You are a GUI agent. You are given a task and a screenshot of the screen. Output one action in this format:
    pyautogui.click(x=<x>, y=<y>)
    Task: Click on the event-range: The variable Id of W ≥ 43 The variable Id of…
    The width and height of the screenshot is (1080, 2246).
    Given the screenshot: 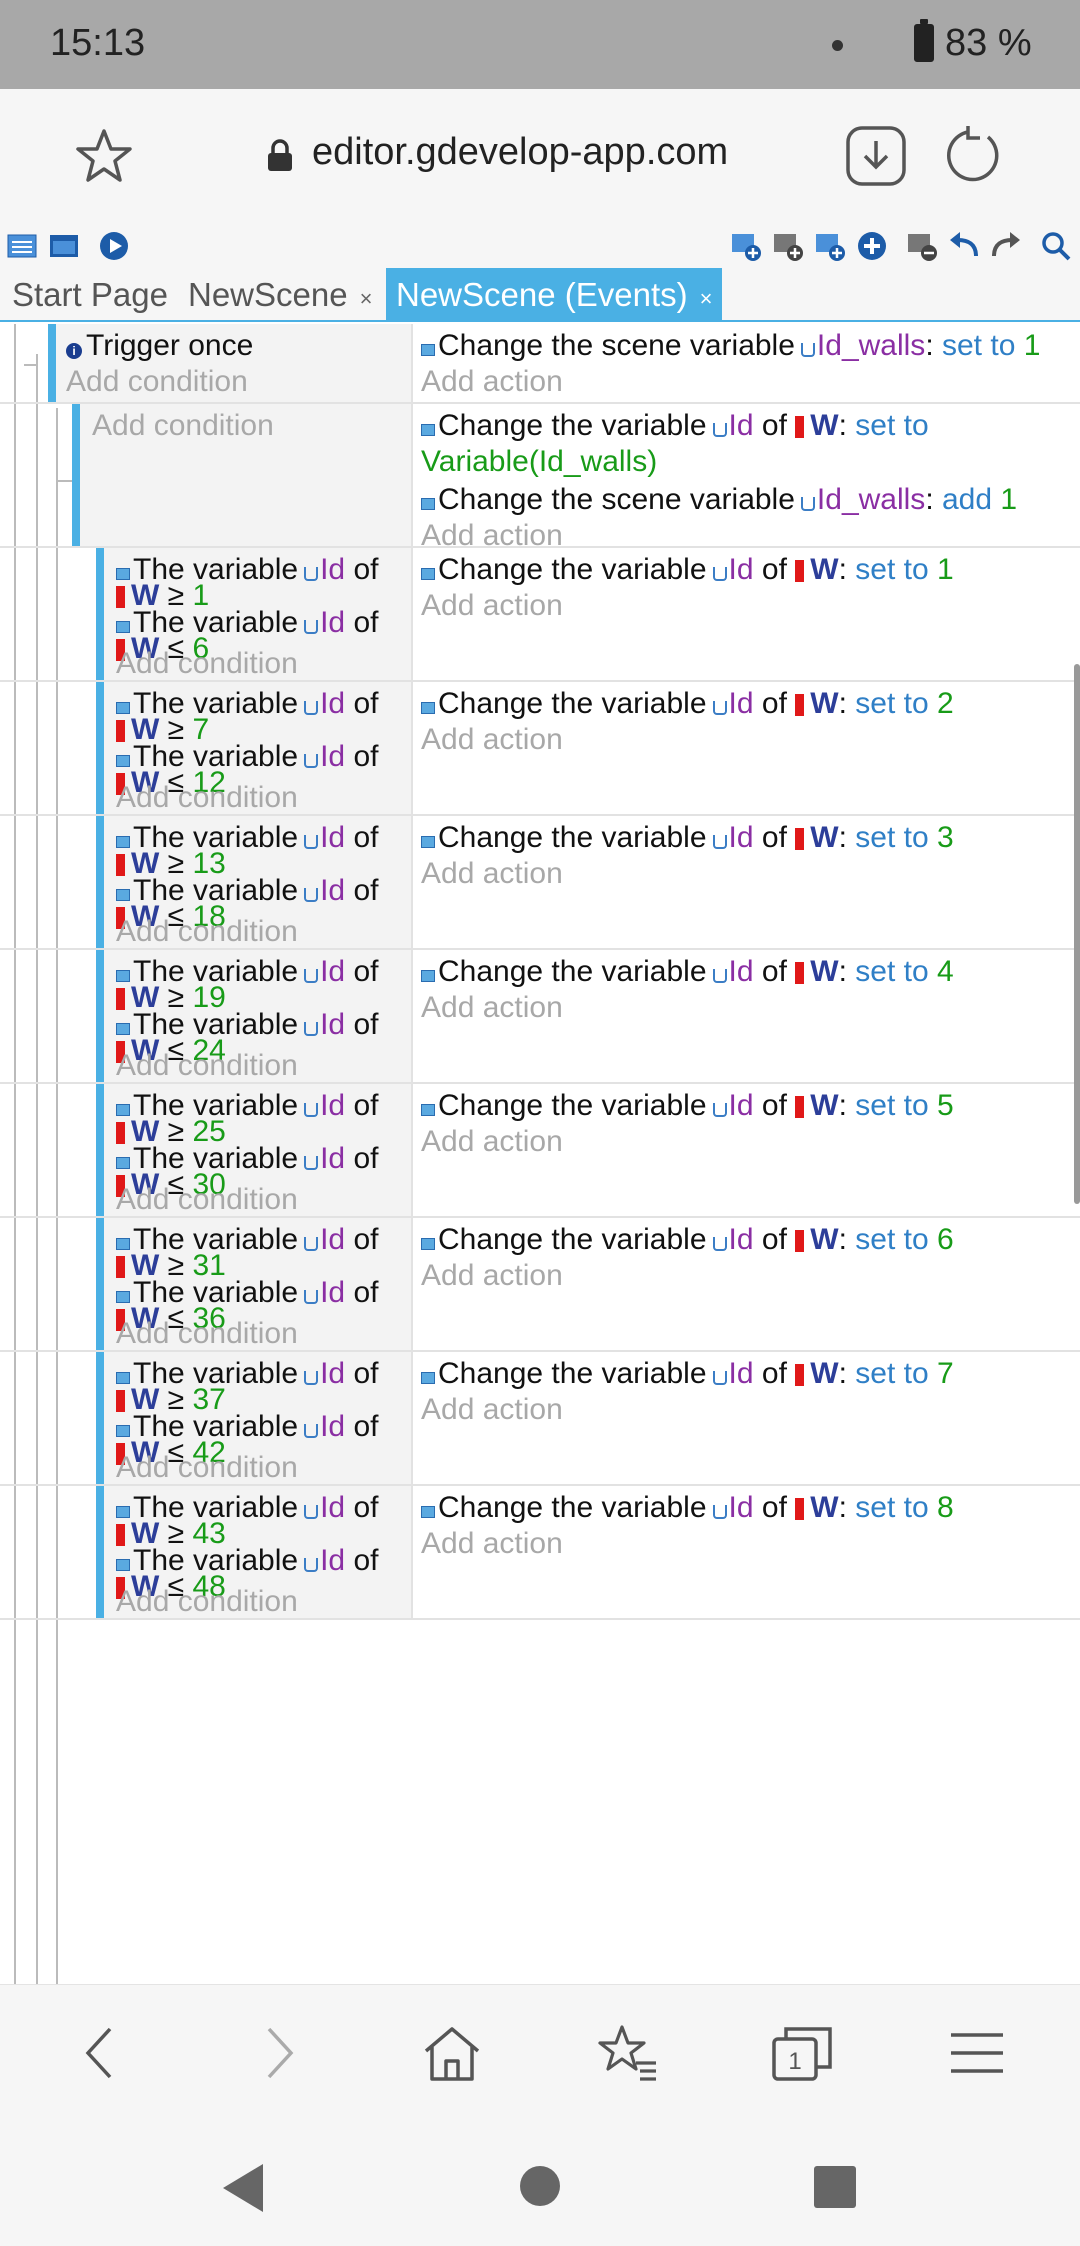 What is the action you would take?
    pyautogui.click(x=540, y=1553)
    